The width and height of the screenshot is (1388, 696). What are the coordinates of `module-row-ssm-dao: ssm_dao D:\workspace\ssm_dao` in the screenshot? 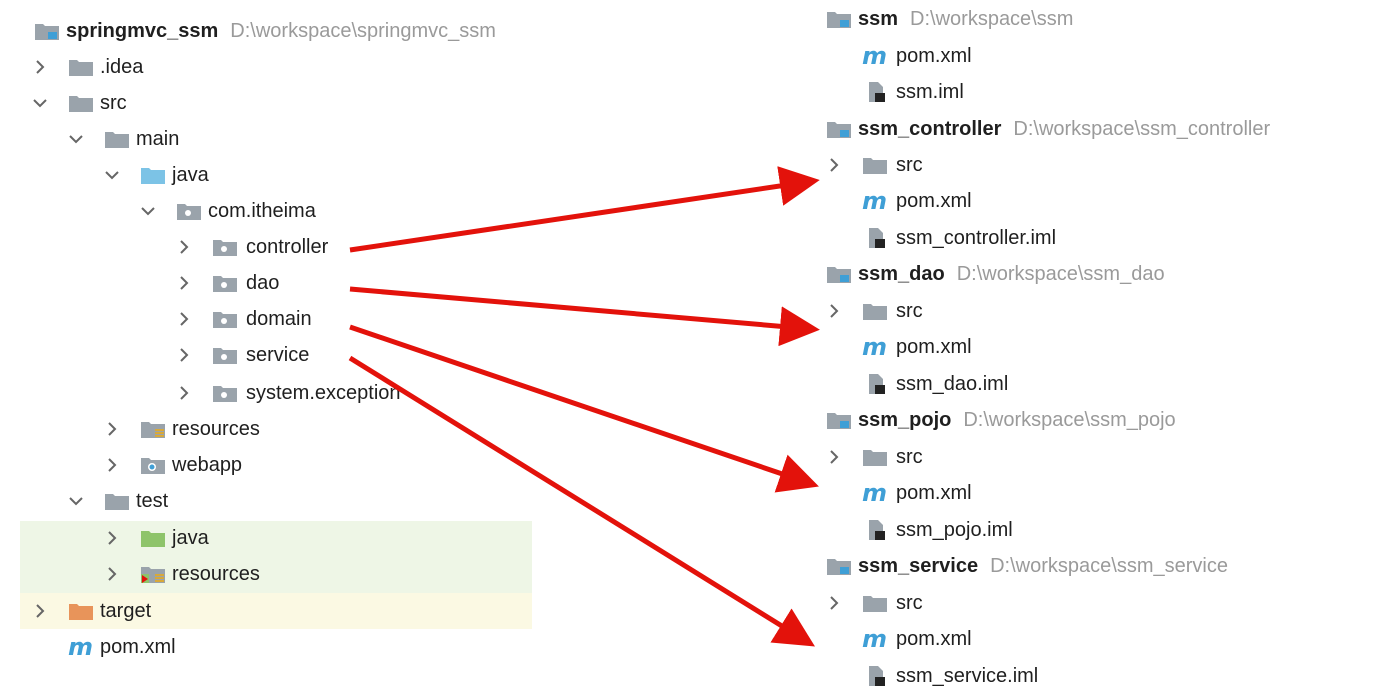 It's located at (1100, 274).